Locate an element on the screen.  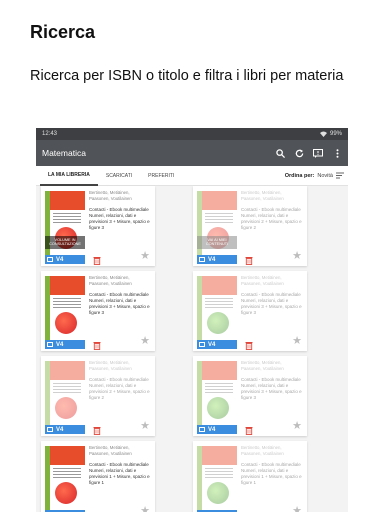
tab-preferiti: PREFERITI is located at coordinates (161, 176).